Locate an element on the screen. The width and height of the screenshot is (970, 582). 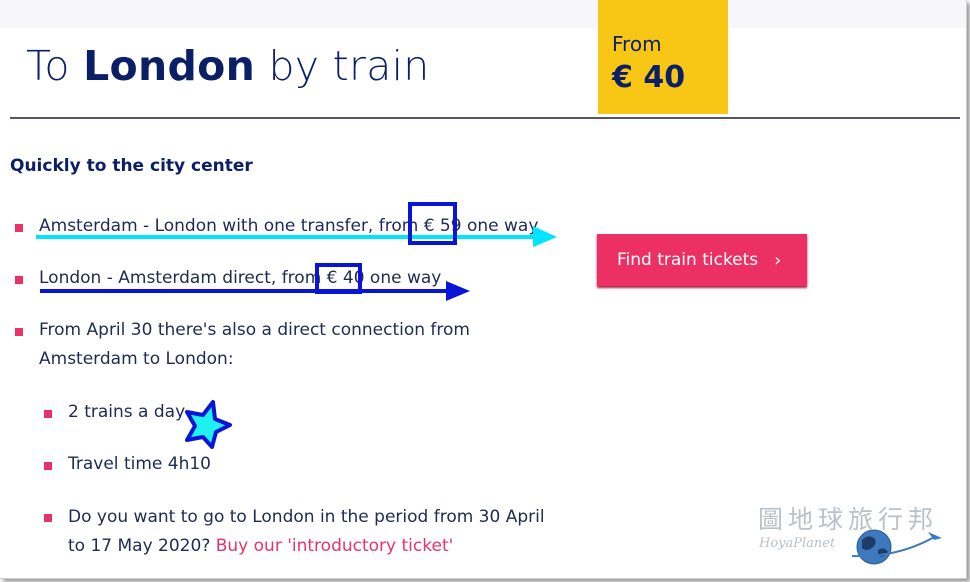
watermark-hoyaplanet: HoyaPlanet is located at coordinates (797, 543).